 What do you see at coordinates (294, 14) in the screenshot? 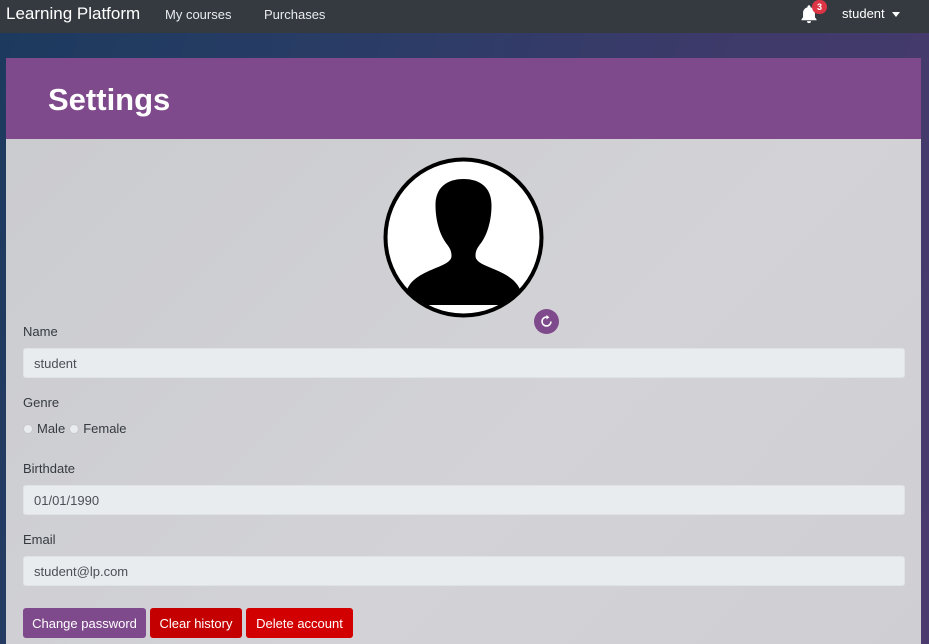
I see `nav-purchases: Purchases` at bounding box center [294, 14].